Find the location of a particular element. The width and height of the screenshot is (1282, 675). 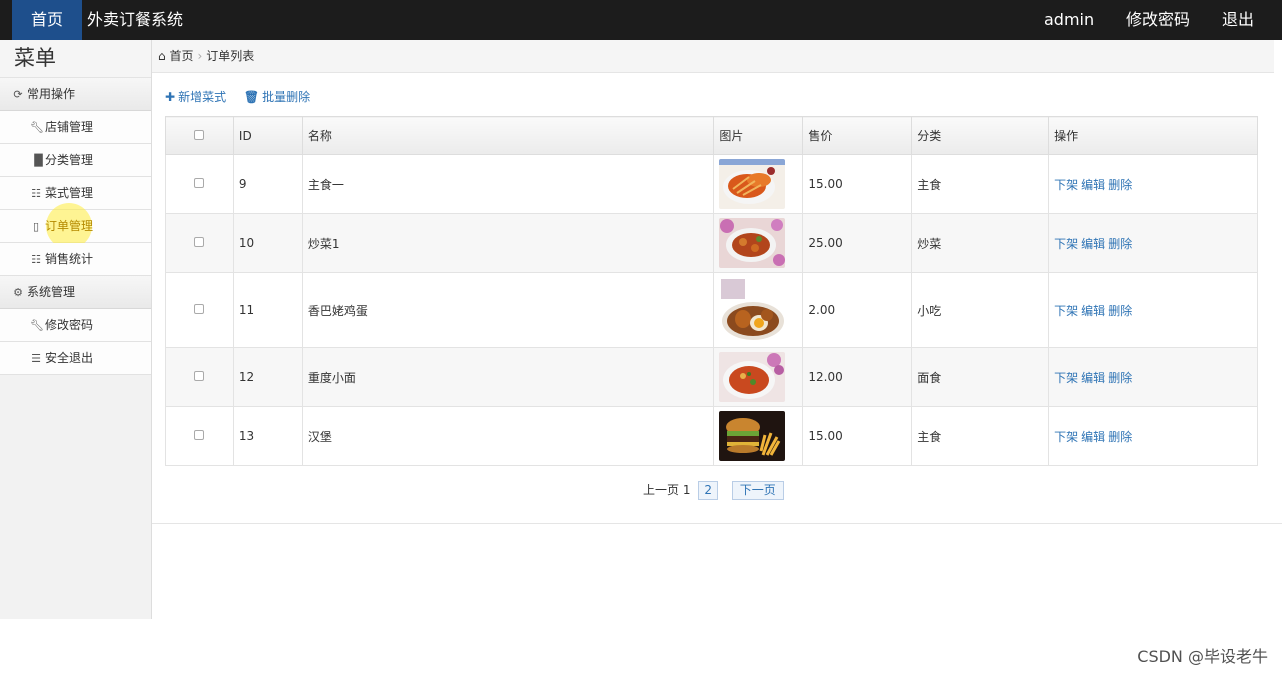

toolbar: ✚ 新增菜式 🗑︎ 批量删除 is located at coordinates (244, 97).